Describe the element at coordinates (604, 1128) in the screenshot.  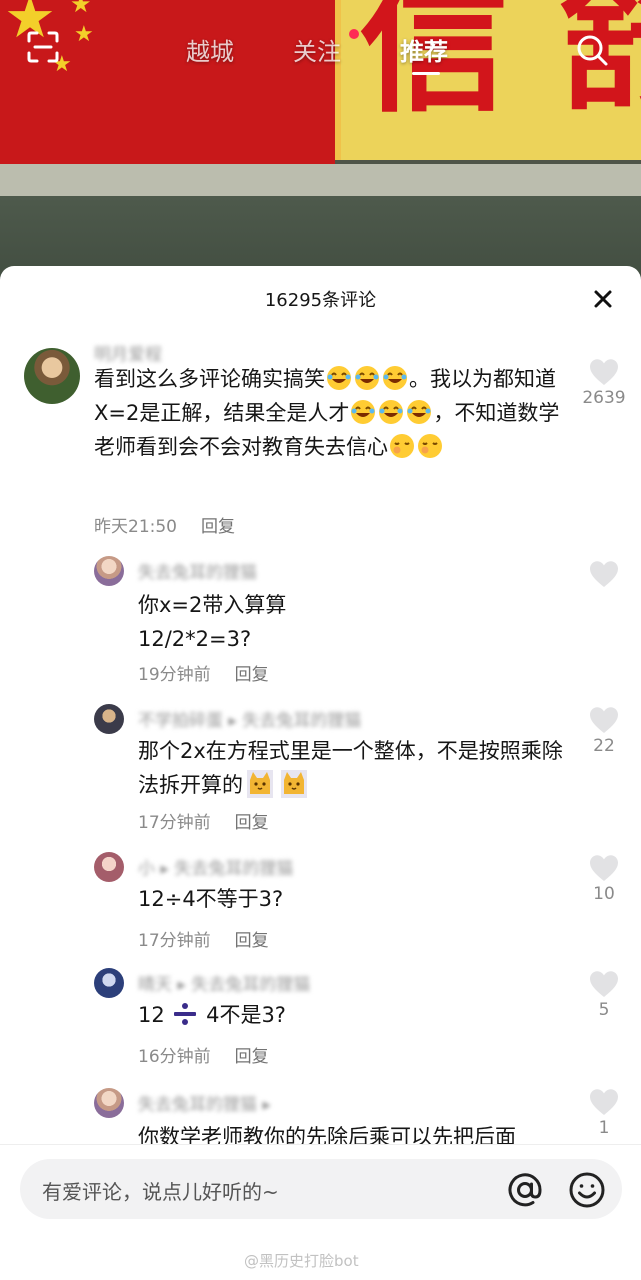
I see `like-count: 1` at that location.